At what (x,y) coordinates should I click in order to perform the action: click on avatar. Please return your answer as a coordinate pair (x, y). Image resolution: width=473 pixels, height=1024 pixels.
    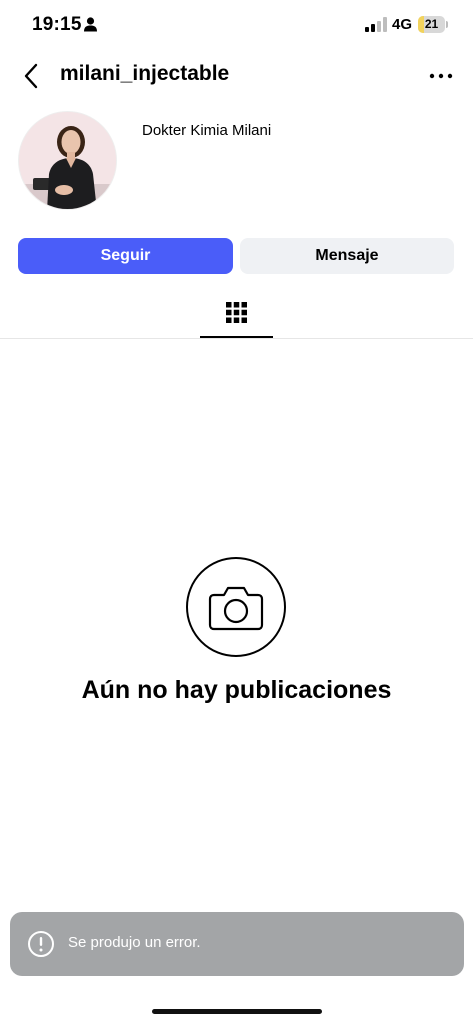
    Looking at the image, I should click on (67, 160).